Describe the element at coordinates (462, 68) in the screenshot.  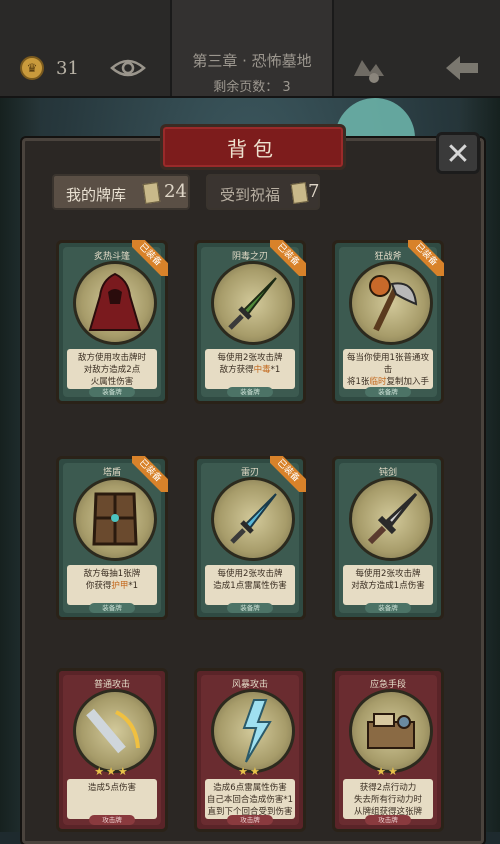
I see `back-arrow-icon` at that location.